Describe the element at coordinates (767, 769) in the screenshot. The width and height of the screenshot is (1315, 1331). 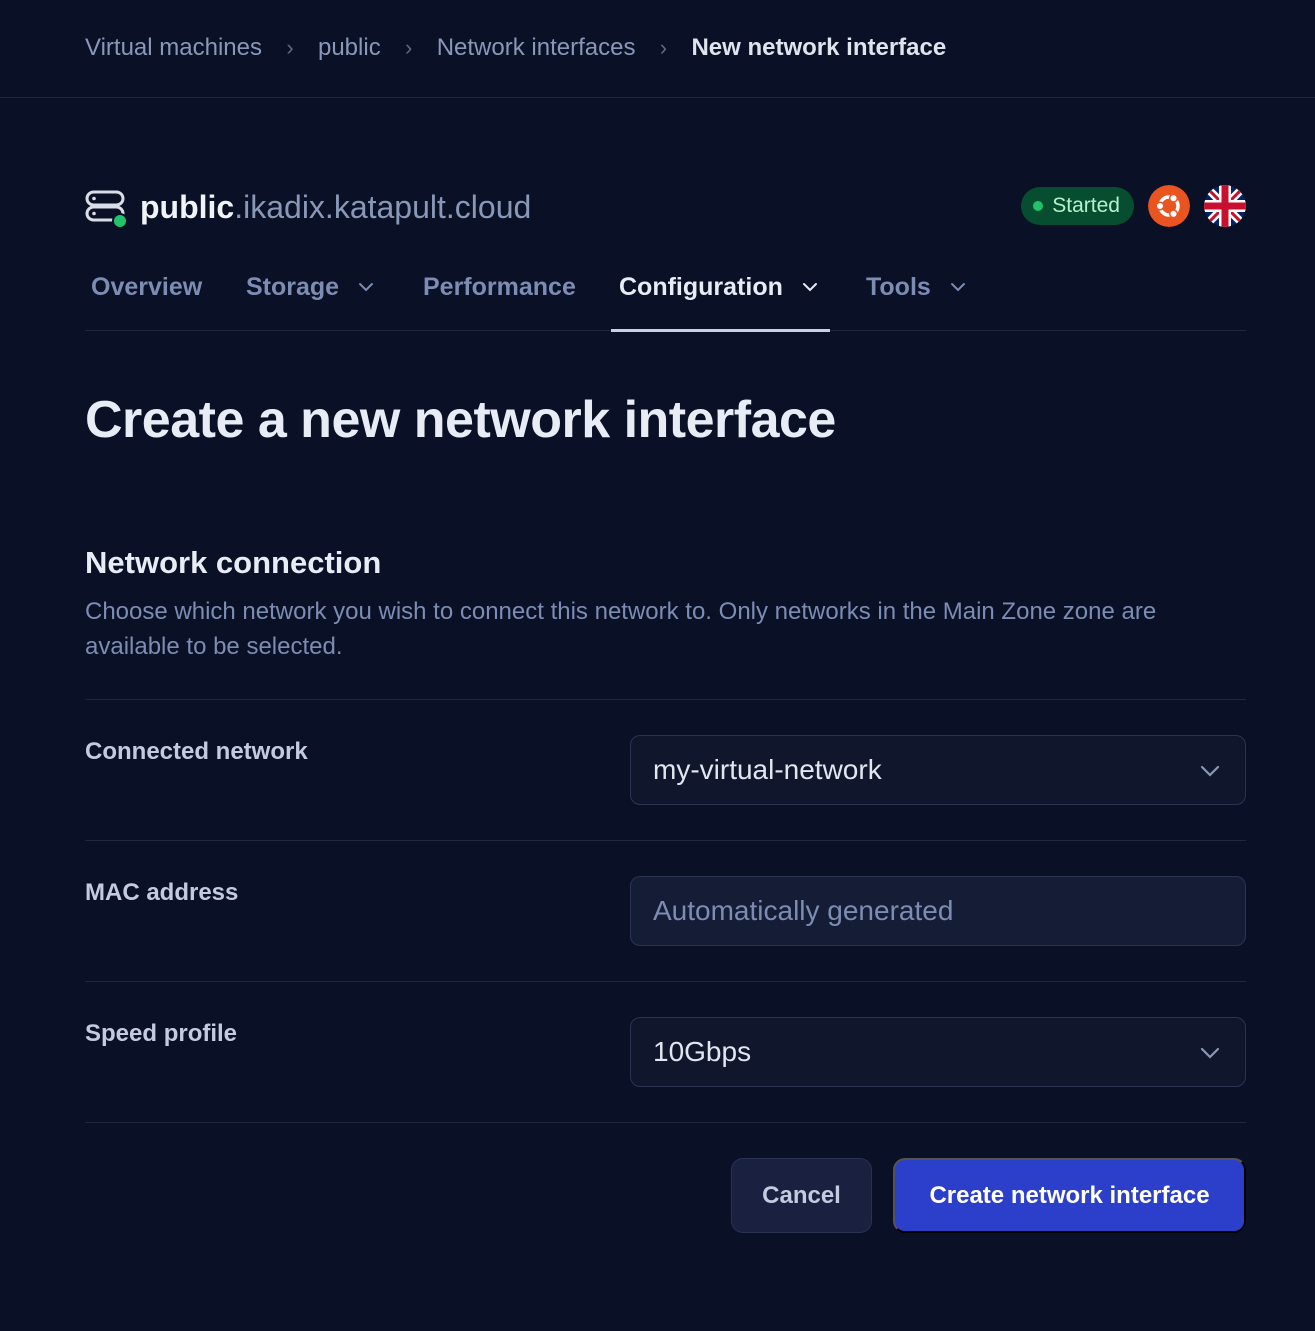
I see `connected-network-value: my-virtual-network` at that location.